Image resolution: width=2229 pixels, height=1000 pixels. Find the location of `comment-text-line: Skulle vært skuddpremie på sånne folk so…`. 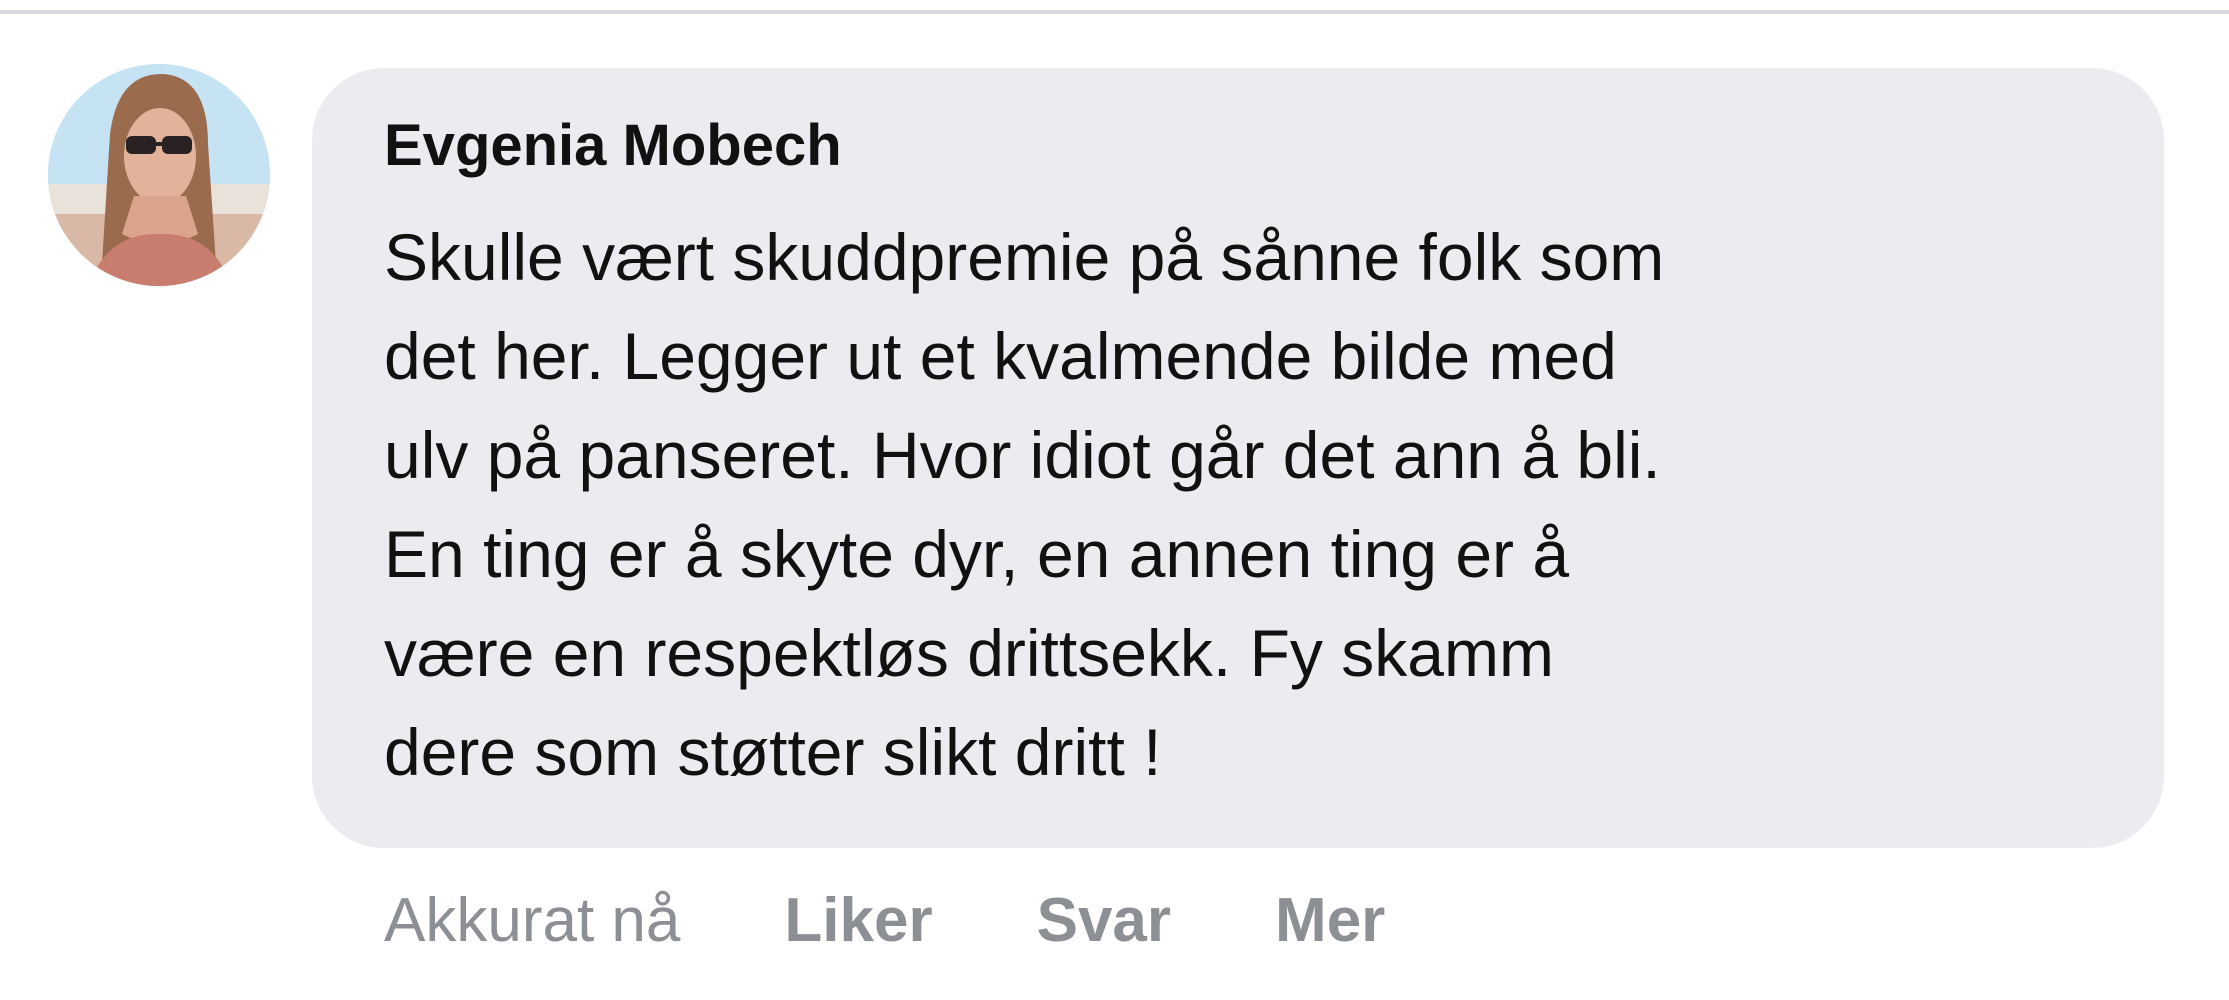

comment-text-line: Skulle vært skuddpremie på sånne folk so… is located at coordinates (1024, 257).